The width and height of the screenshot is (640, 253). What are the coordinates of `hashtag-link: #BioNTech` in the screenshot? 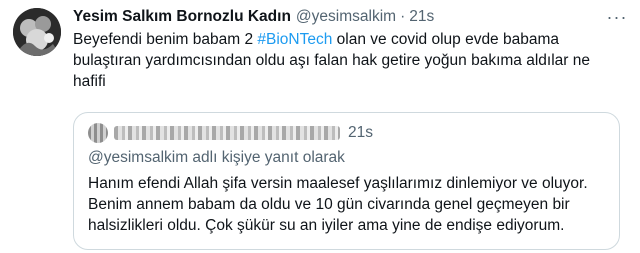 It's located at (294, 39).